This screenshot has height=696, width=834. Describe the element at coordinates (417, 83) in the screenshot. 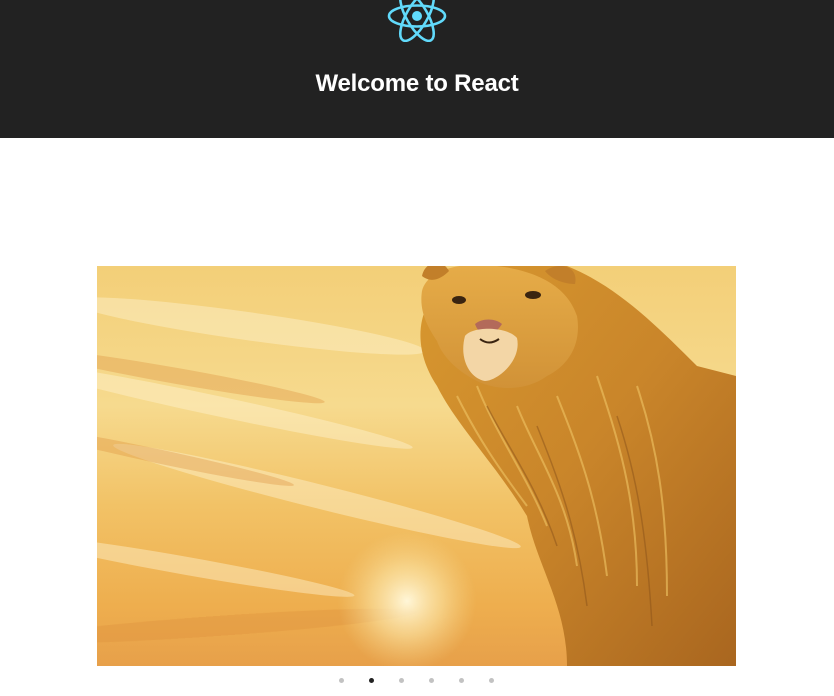

I see `page-title: Welcome to React` at that location.